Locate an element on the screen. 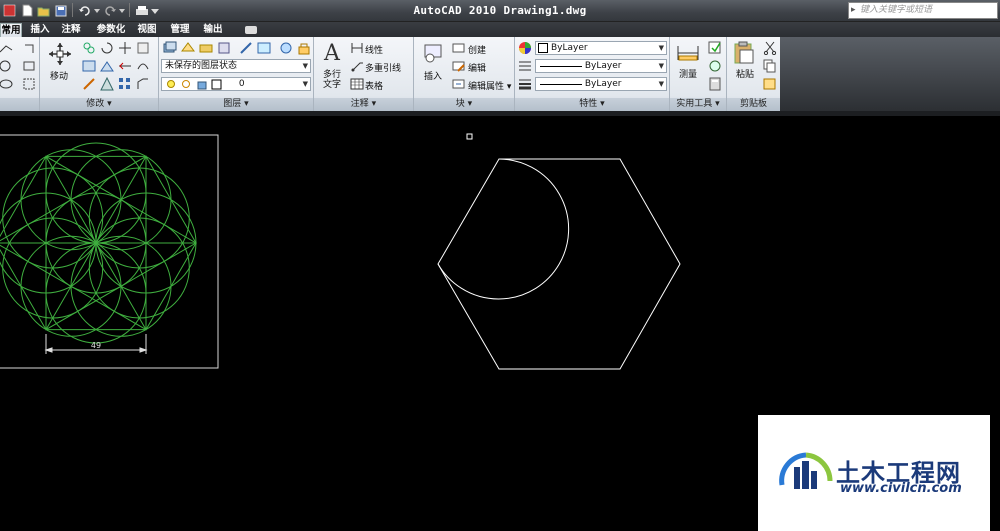 The image size is (1000, 531). layer-walk-icon is located at coordinates (264, 48).